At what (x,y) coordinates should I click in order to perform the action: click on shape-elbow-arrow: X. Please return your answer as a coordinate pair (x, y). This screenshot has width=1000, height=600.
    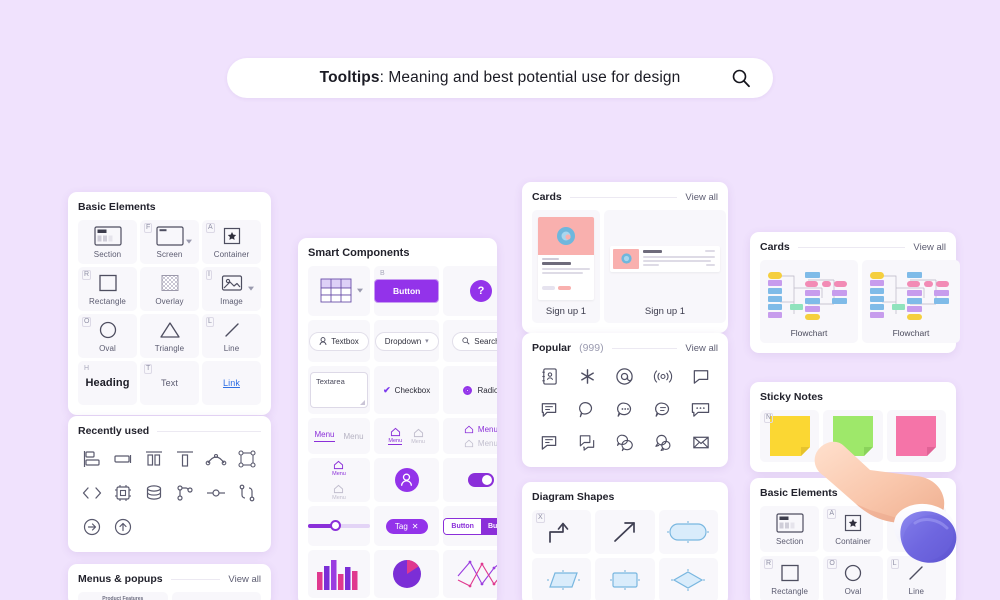
    Looking at the image, I should click on (562, 532).